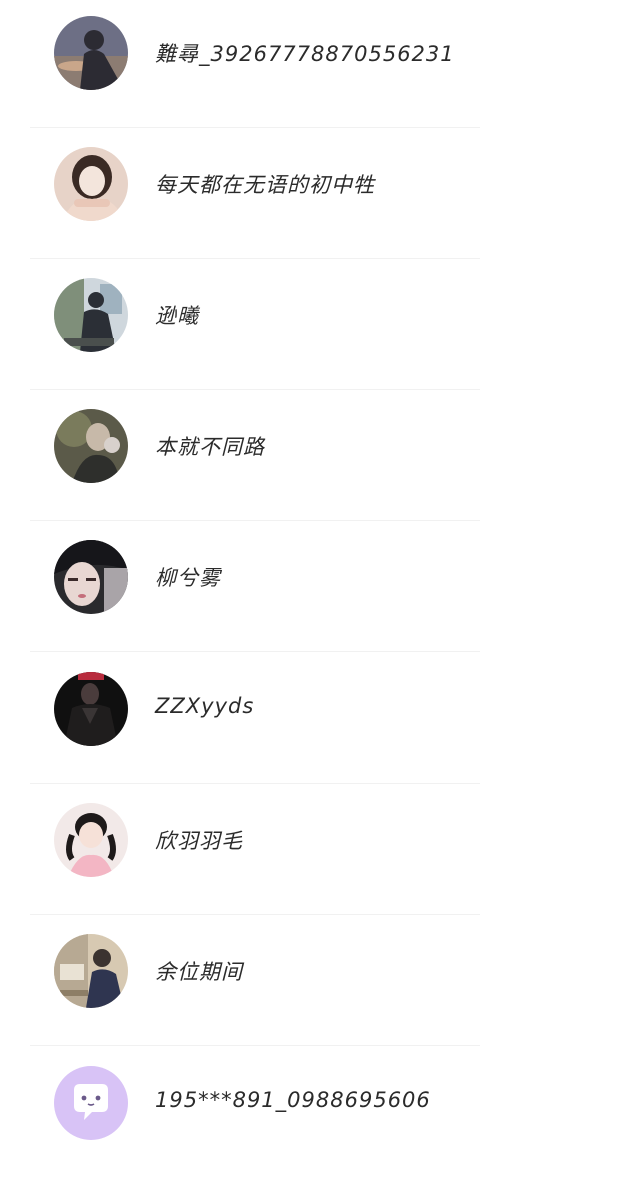 This screenshot has width=640, height=1181. I want to click on contact-name: ZZXyyds, so click(205, 706).